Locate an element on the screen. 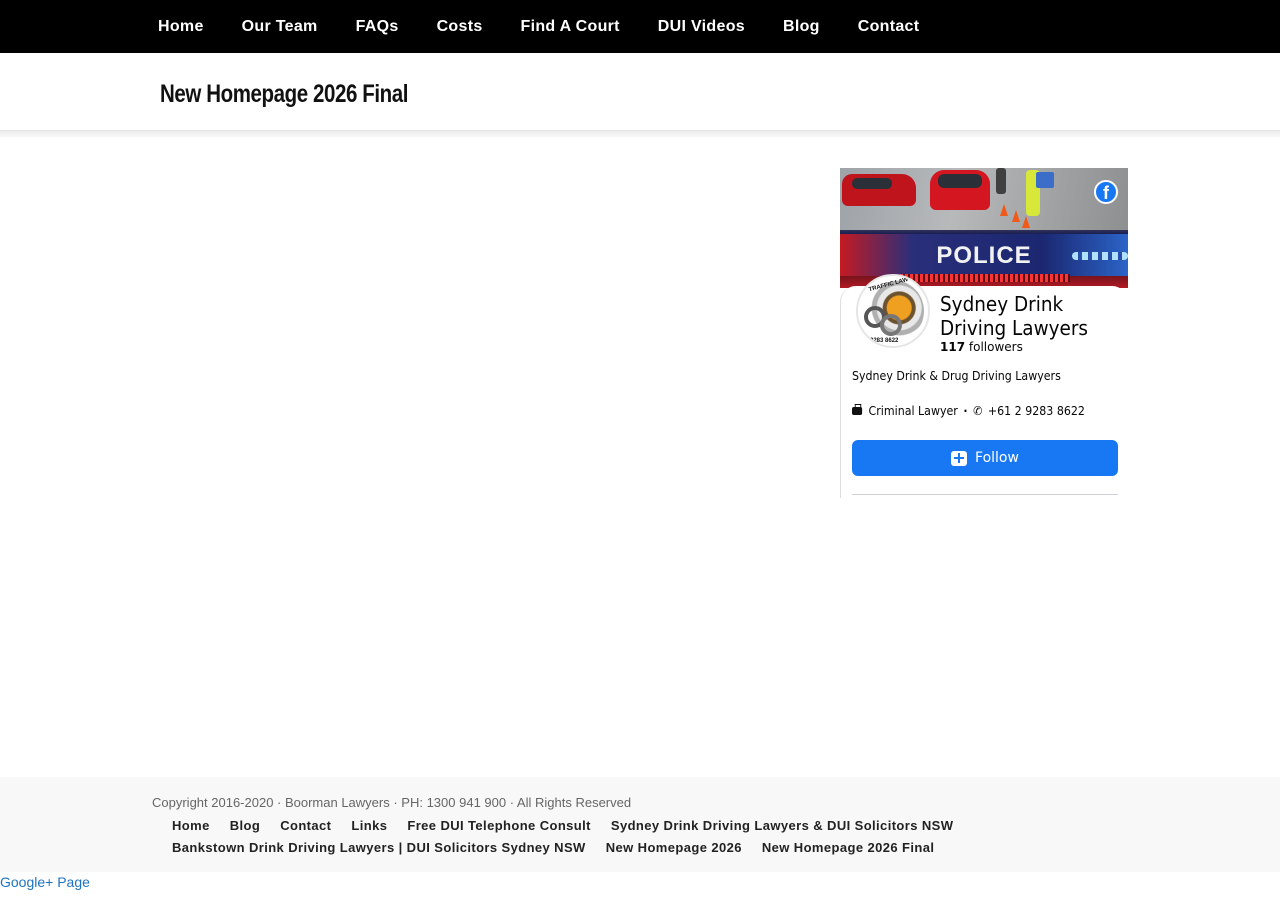  nav-item-find-a-court: Find A Court is located at coordinates (570, 27).